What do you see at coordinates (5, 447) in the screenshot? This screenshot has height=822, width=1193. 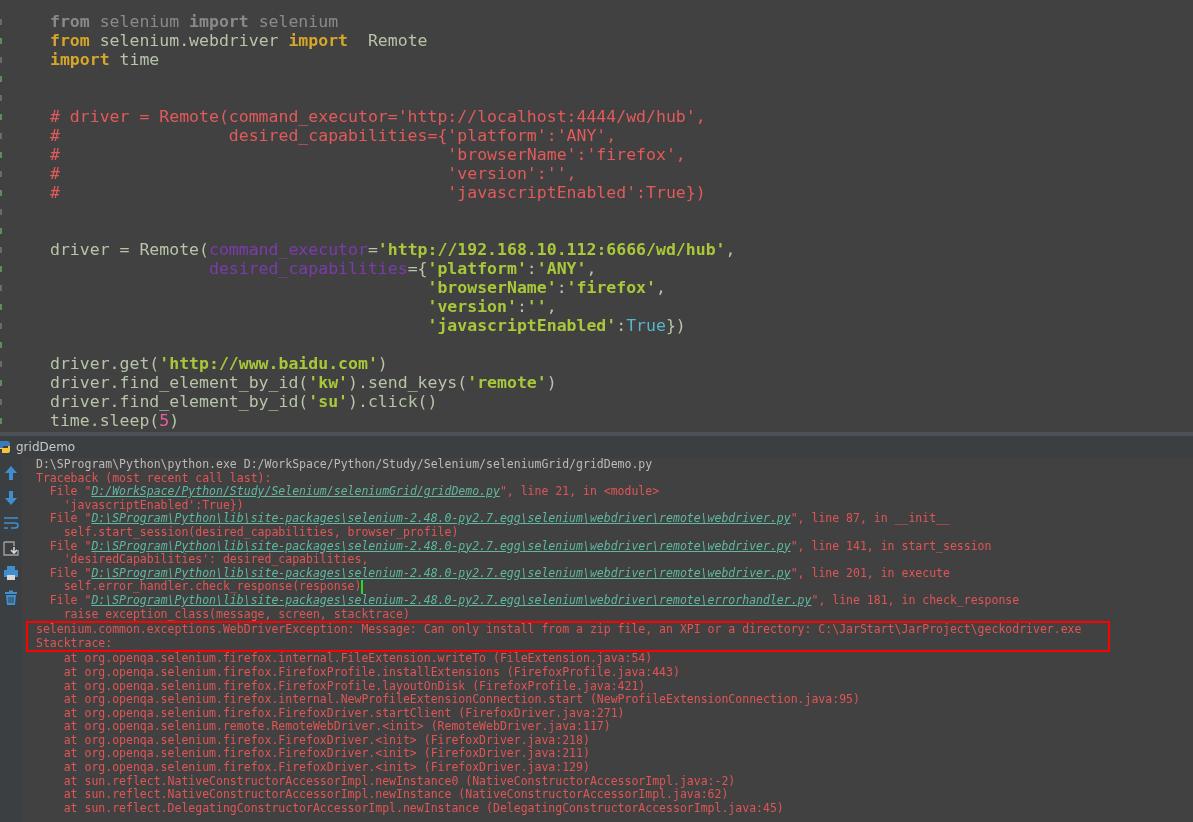 I see `python-logo-icon` at bounding box center [5, 447].